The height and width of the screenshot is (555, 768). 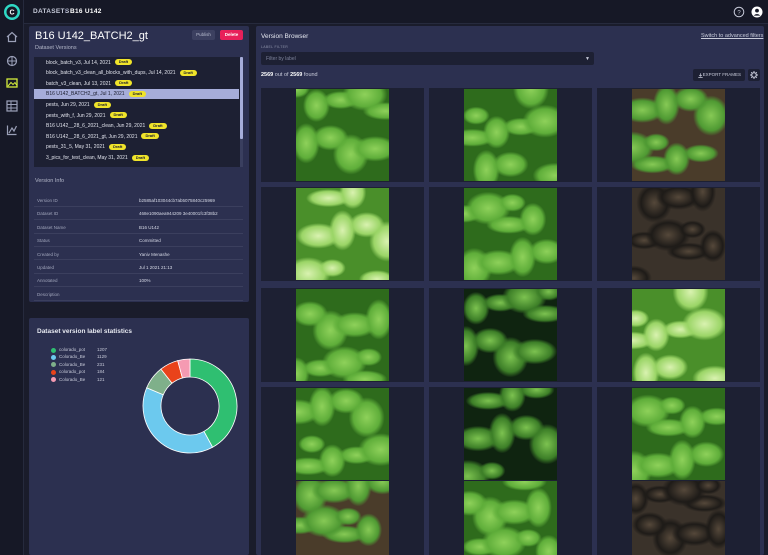 I want to click on brain-icon, so click(x=12, y=61).